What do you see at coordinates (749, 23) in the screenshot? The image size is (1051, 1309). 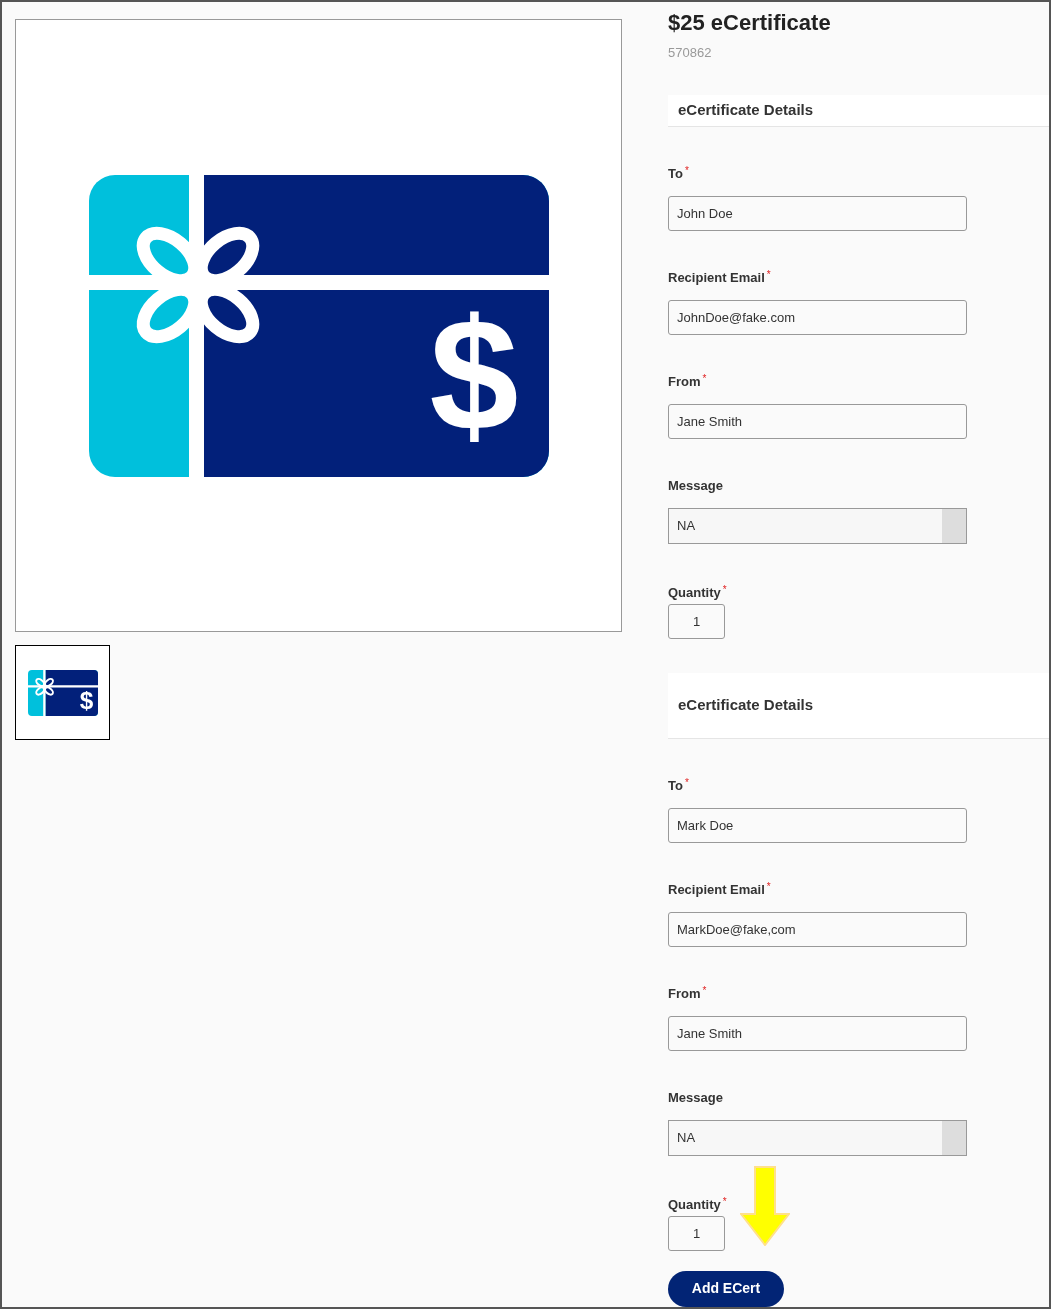 I see `product-title: $25 eCertificate` at bounding box center [749, 23].